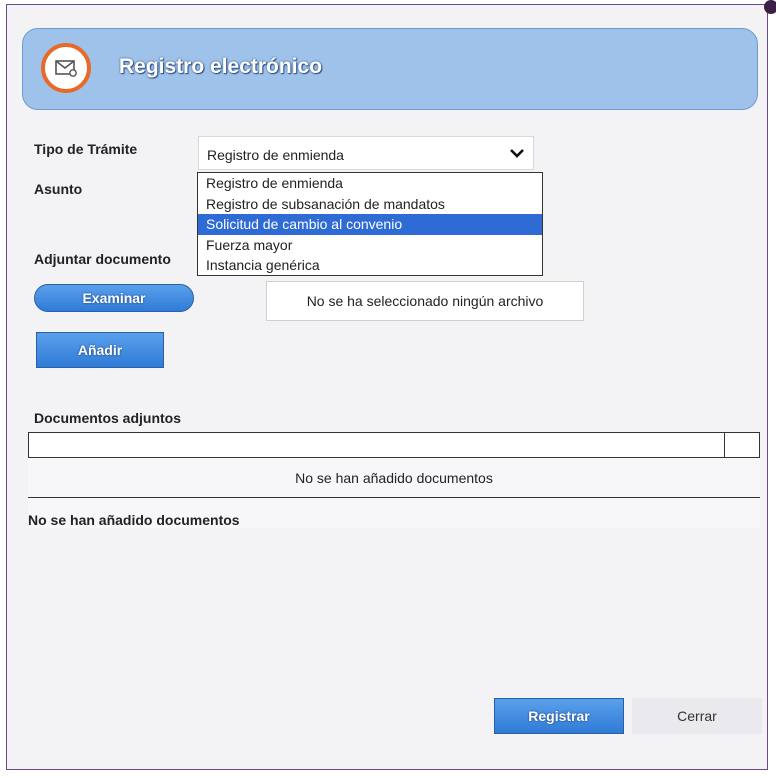 The image size is (776, 778). Describe the element at coordinates (559, 716) in the screenshot. I see `registrar-button: Registrar` at that location.